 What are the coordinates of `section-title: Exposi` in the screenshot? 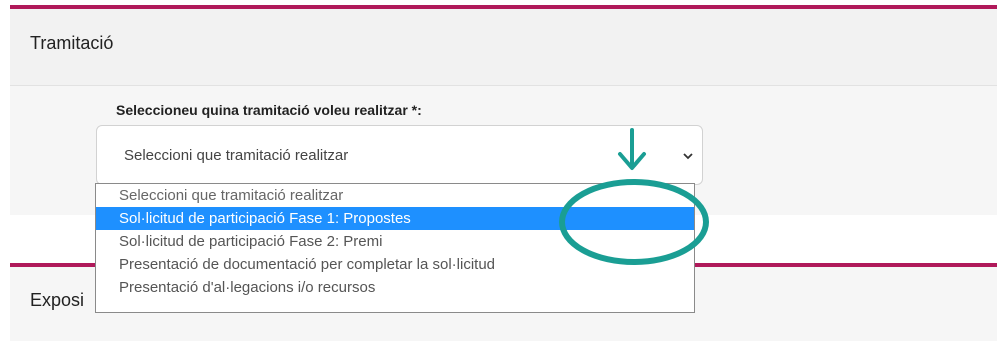 It's located at (57, 300).